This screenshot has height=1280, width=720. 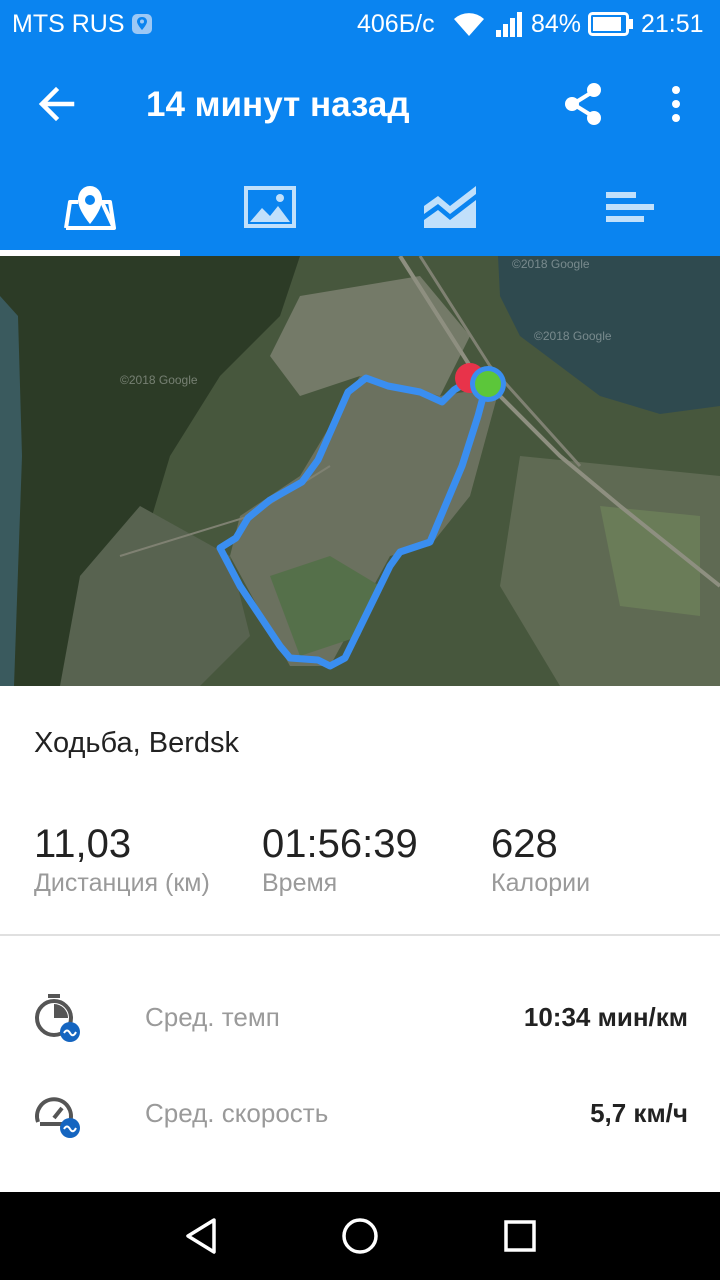 I want to click on stat-distance: 11,03 Дистанция (км), so click(x=122, y=860).